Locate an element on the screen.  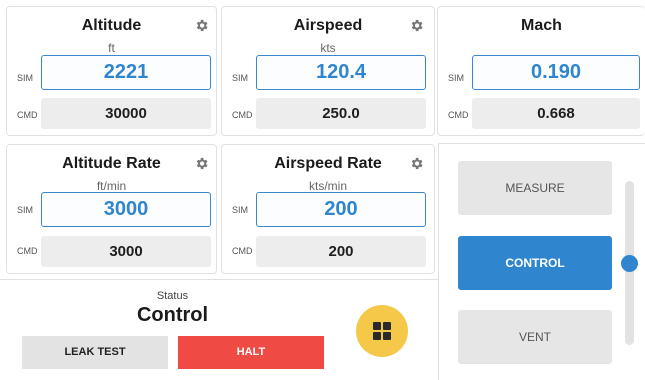
vent-mode-button: VENT is located at coordinates (535, 337).